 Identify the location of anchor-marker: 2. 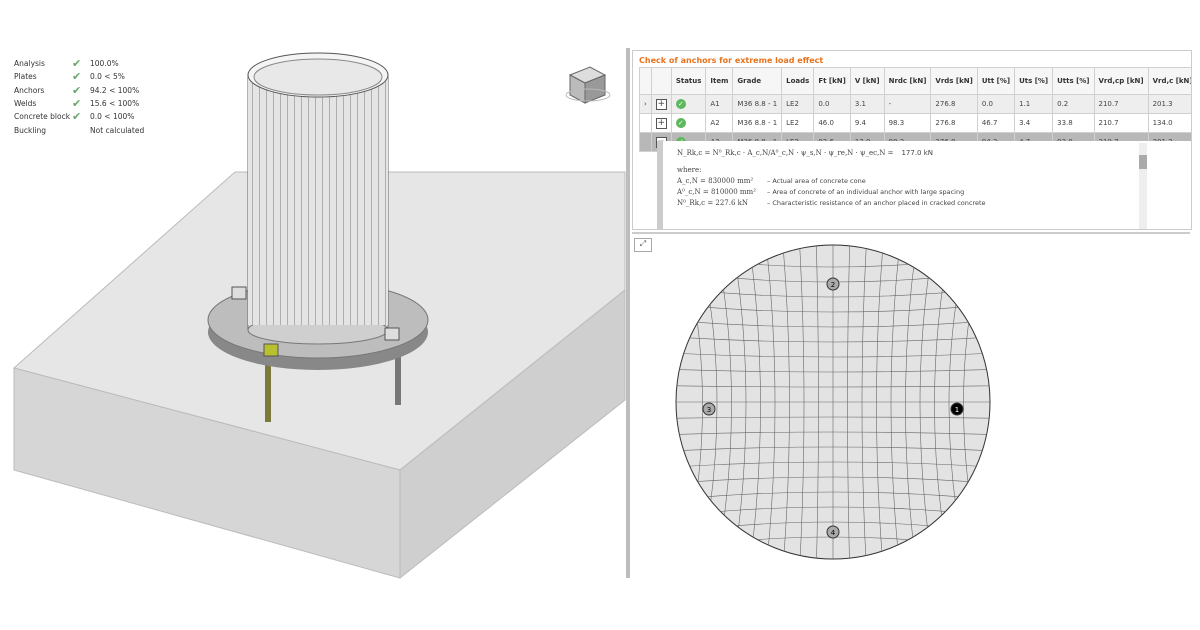
(833, 284).